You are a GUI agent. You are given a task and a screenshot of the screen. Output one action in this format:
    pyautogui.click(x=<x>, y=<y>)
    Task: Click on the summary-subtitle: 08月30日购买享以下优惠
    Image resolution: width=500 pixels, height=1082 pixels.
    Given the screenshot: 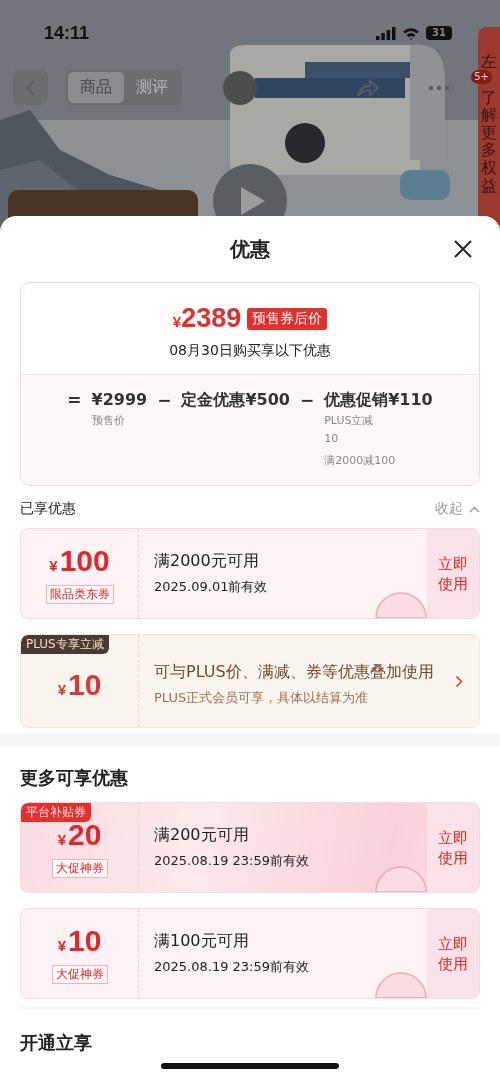 What is the action you would take?
    pyautogui.click(x=250, y=351)
    